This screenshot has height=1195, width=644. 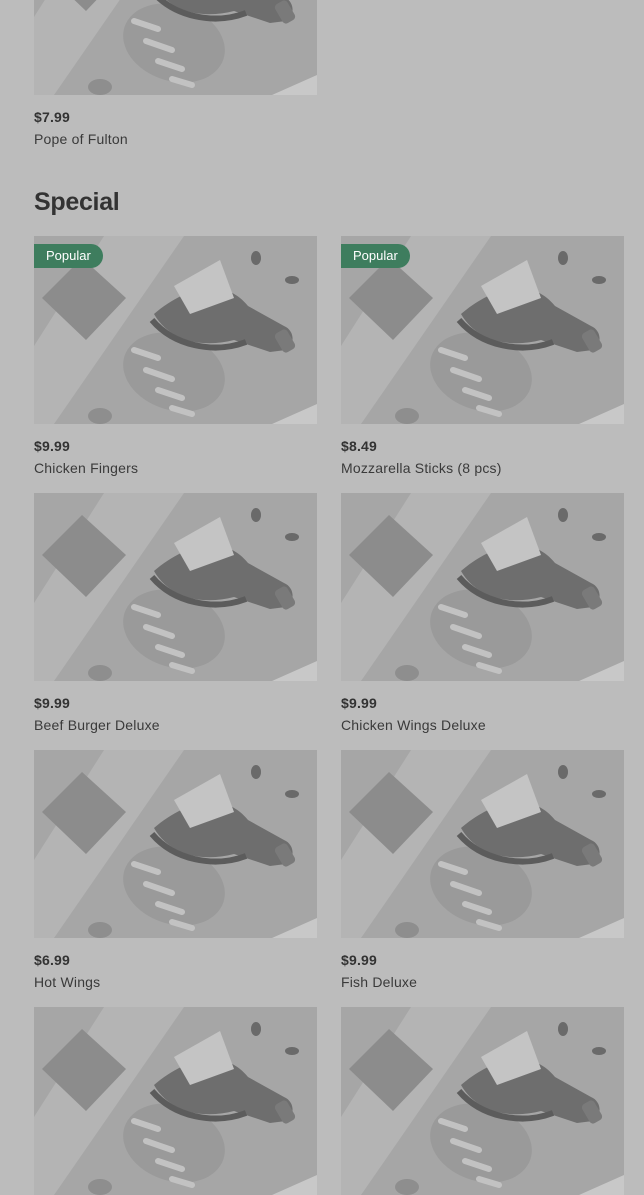 I want to click on menu-item-card: $9.99 Fish Deluxe, so click(x=482, y=870).